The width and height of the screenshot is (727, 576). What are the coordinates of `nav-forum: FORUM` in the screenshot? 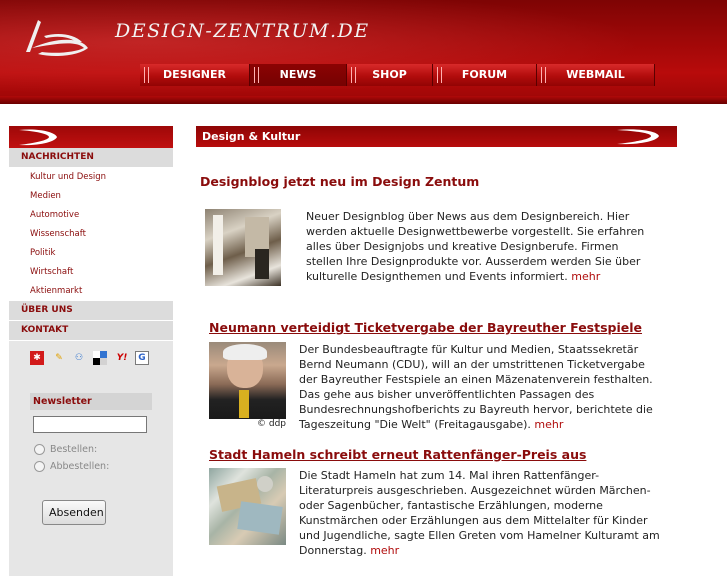 It's located at (485, 75).